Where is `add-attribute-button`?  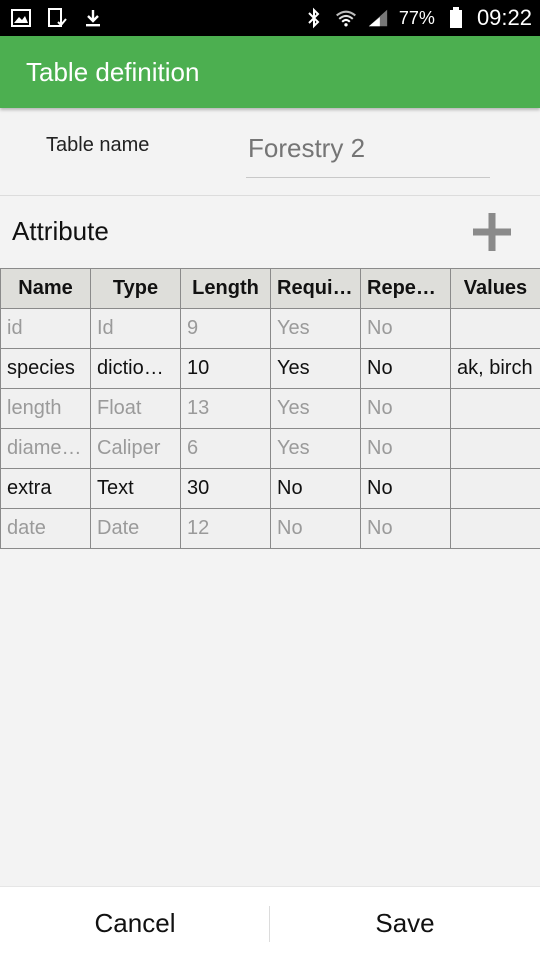
add-attribute-button is located at coordinates (492, 232).